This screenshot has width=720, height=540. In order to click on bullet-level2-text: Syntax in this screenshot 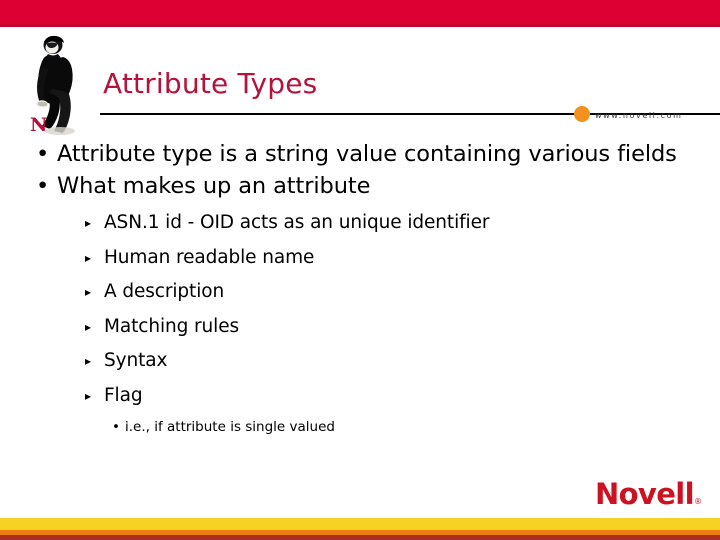, I will do `click(136, 360)`.